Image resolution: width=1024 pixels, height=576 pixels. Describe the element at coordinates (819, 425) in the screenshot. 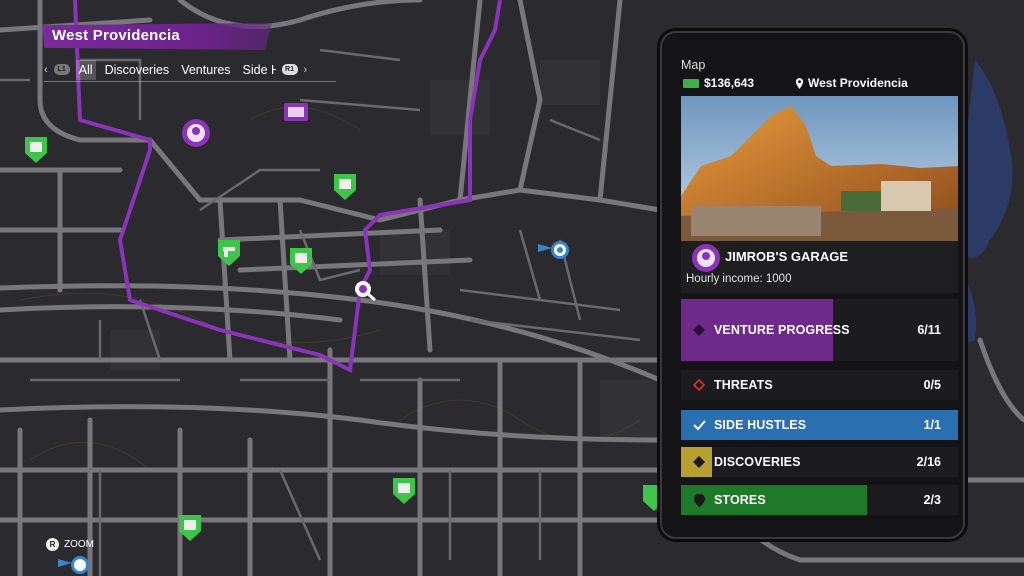

I see `stat-row-side-hustles: SIDE HUSTLES 1/1` at that location.